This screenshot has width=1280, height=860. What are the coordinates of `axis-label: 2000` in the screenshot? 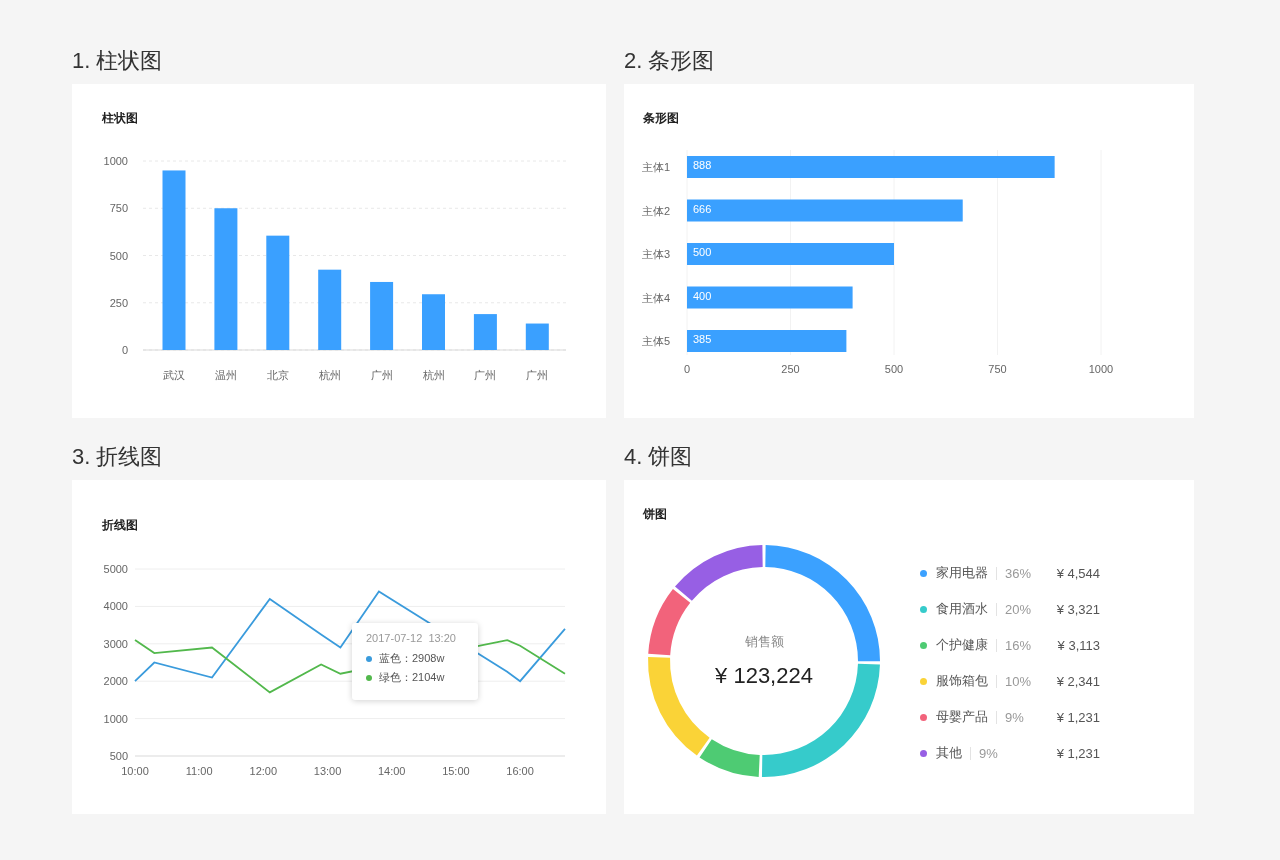 It's located at (115, 681).